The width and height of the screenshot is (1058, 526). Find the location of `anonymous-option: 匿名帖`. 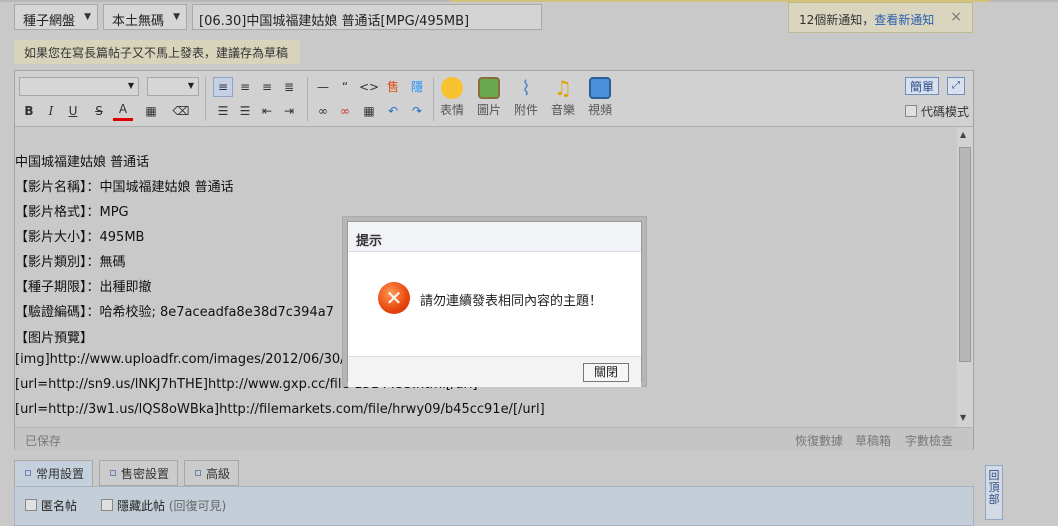

anonymous-option: 匿名帖 is located at coordinates (51, 505).